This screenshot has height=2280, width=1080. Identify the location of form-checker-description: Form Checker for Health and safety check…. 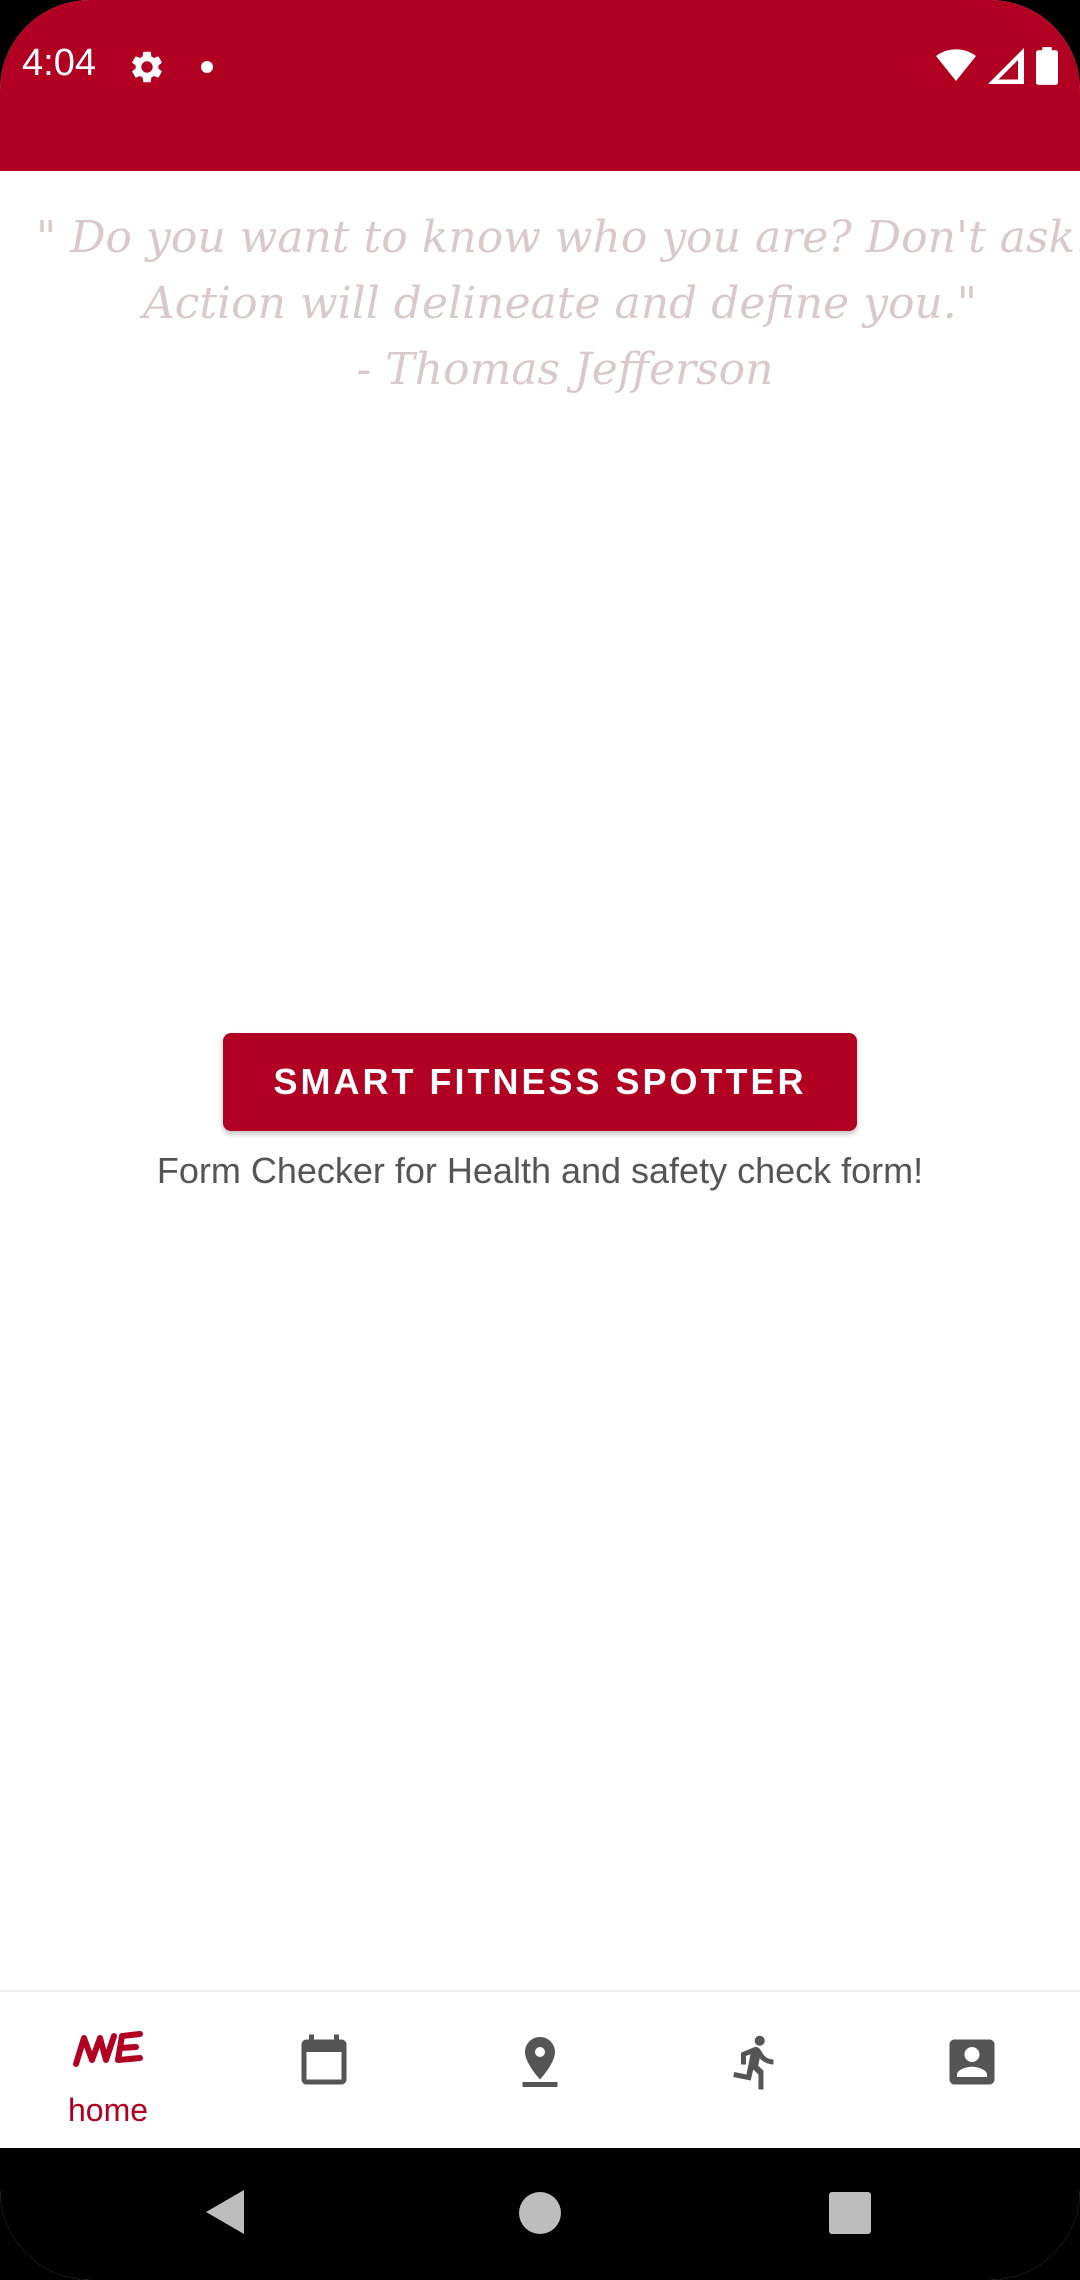
(540, 1170).